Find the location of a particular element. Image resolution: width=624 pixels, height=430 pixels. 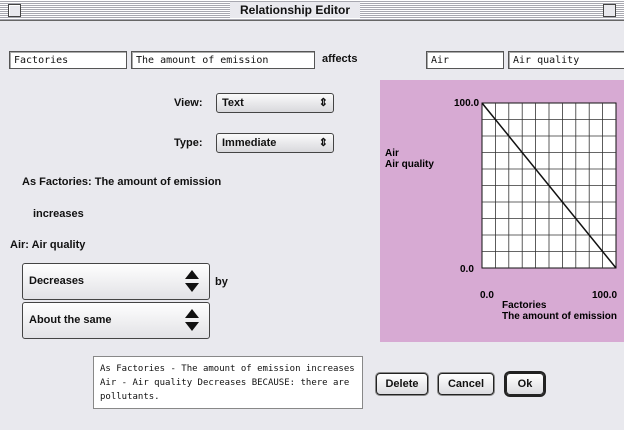

target-object-field: Air is located at coordinates (465, 60).